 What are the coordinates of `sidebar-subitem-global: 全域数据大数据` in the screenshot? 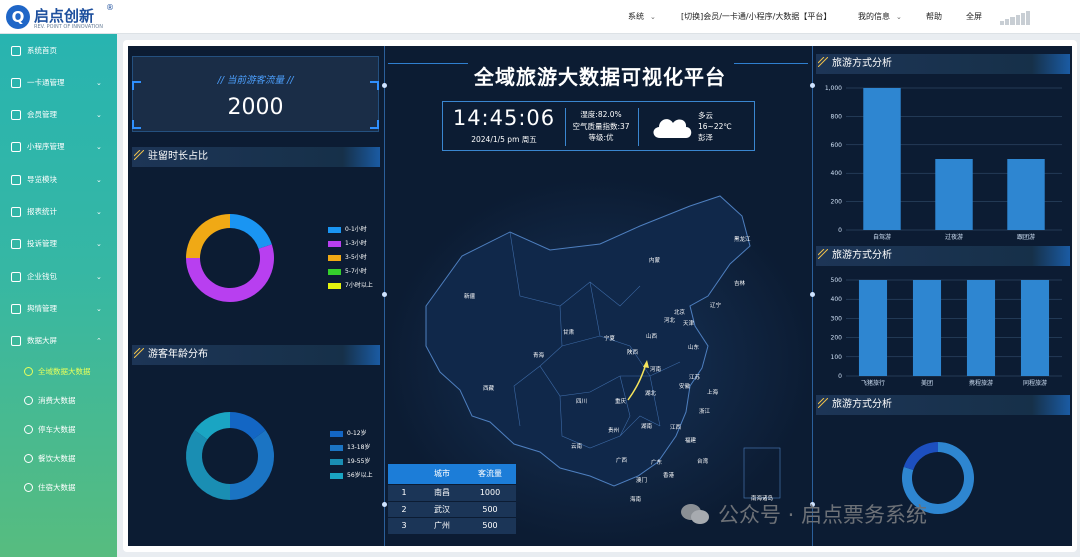 It's located at (58, 372).